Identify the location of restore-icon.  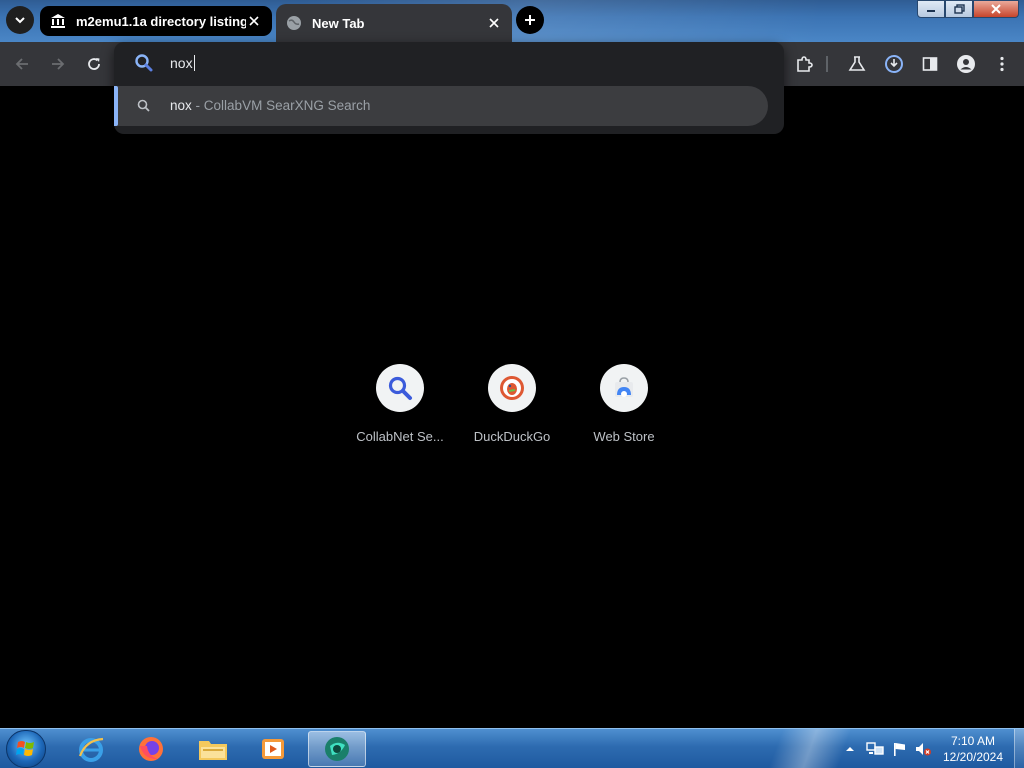
(959, 9).